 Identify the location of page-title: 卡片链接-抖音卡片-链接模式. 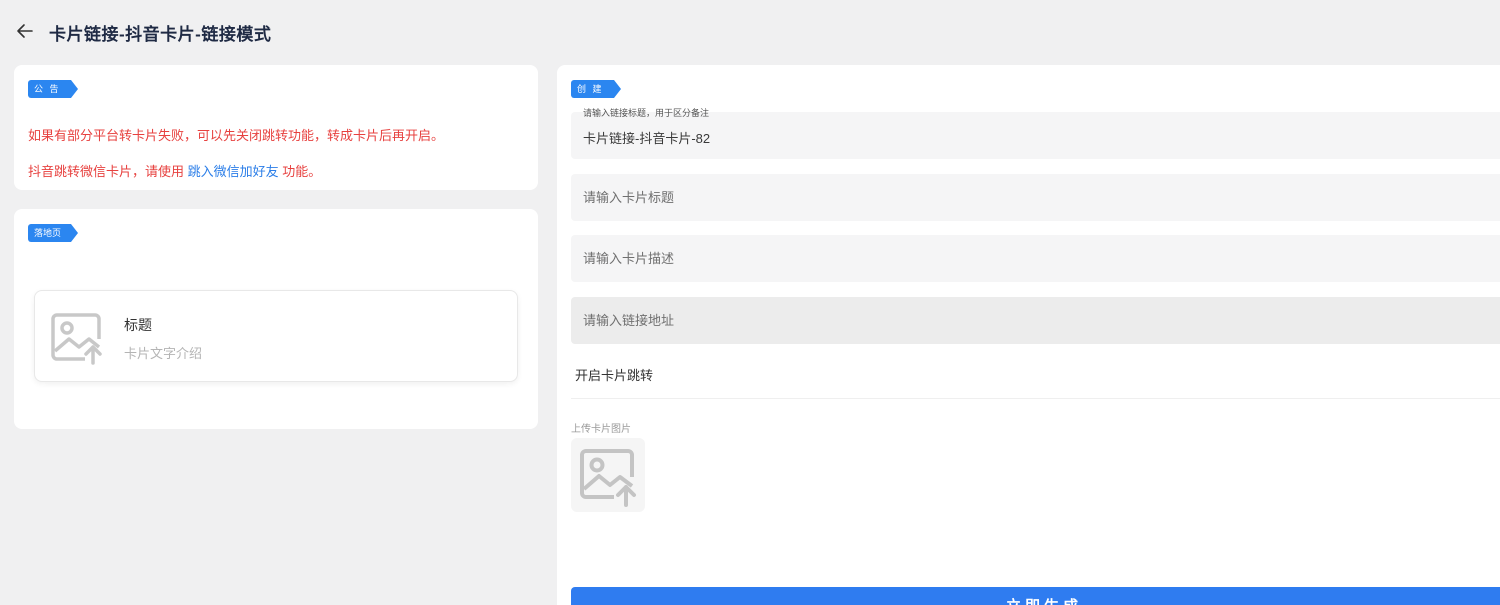
(160, 34).